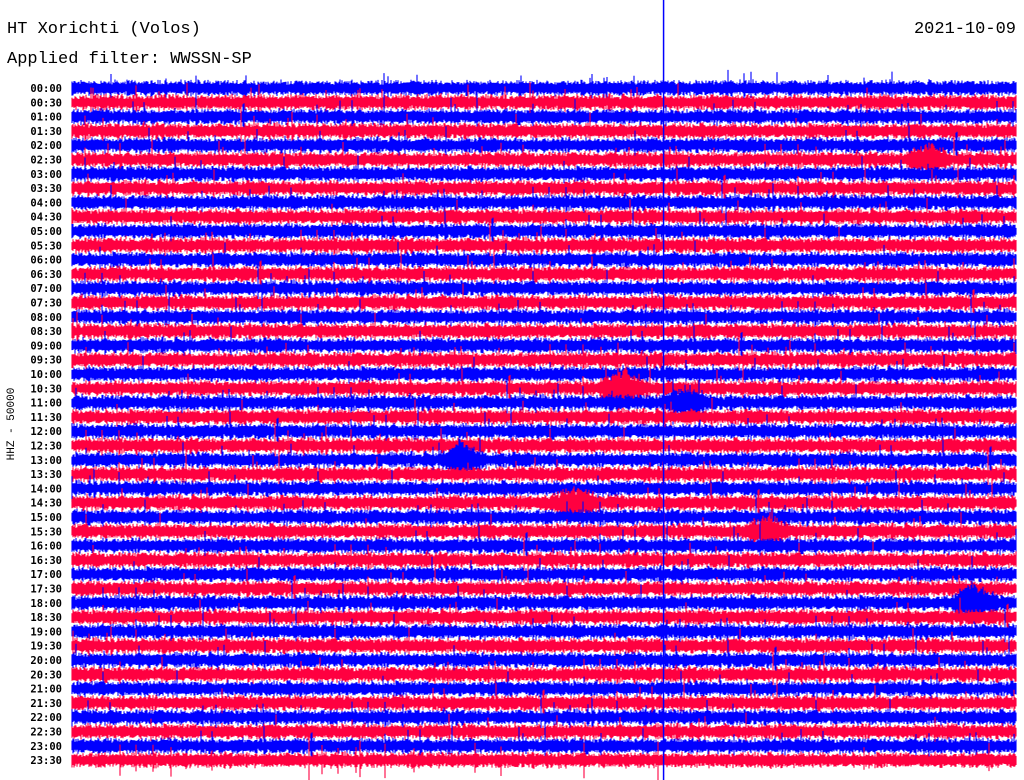  I want to click on row-label: 11:00, so click(46, 404).